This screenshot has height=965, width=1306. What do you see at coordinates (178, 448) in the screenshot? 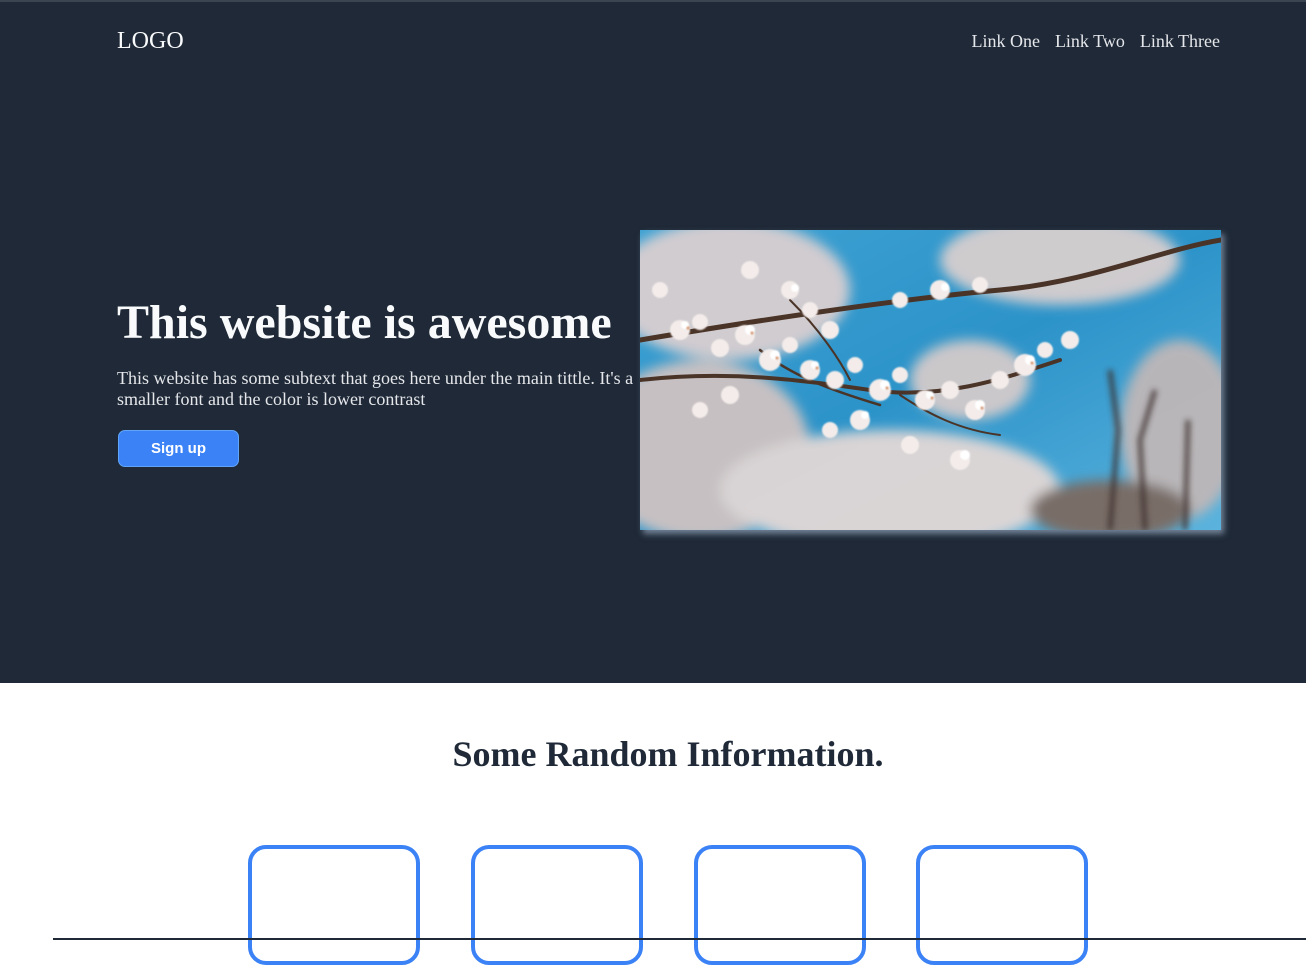
I see `signup-button: Sign up` at bounding box center [178, 448].